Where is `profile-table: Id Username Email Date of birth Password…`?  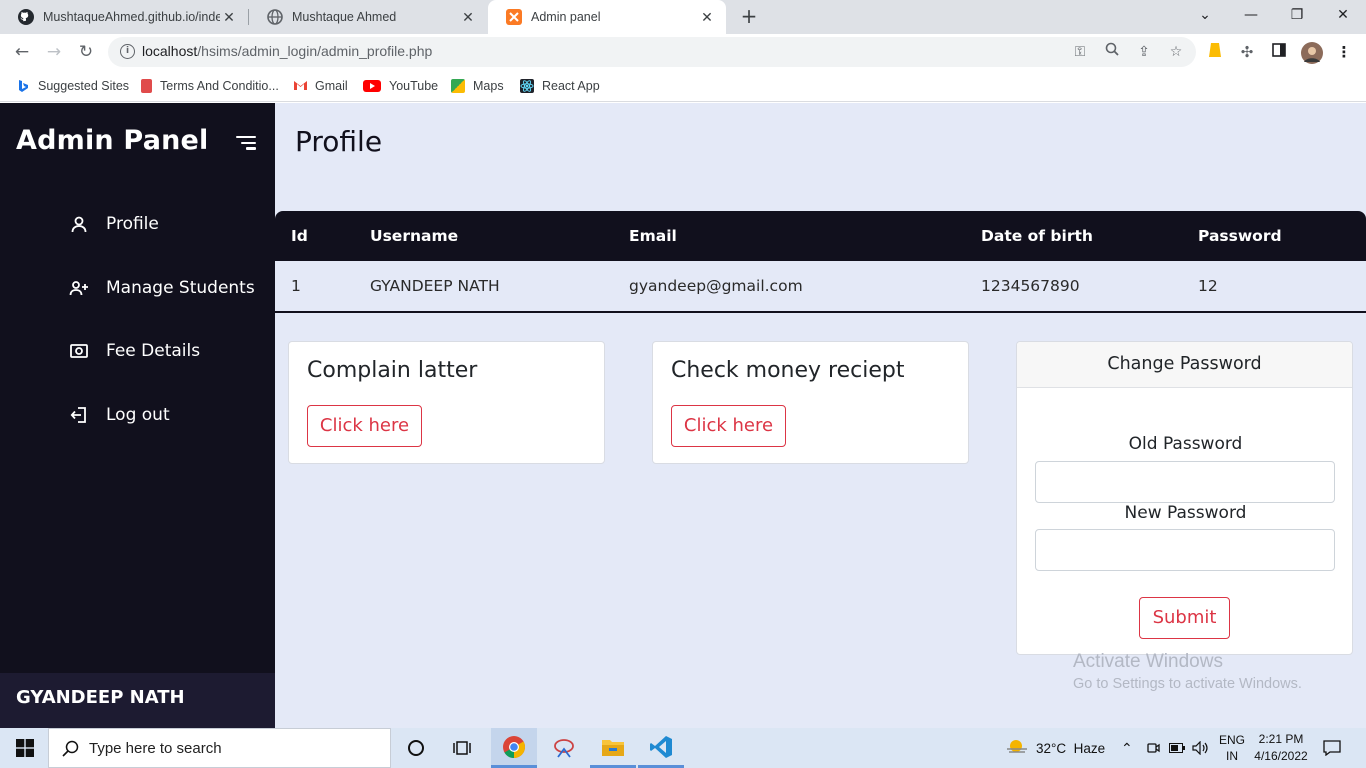
profile-table: Id Username Email Date of birth Password… is located at coordinates (820, 262).